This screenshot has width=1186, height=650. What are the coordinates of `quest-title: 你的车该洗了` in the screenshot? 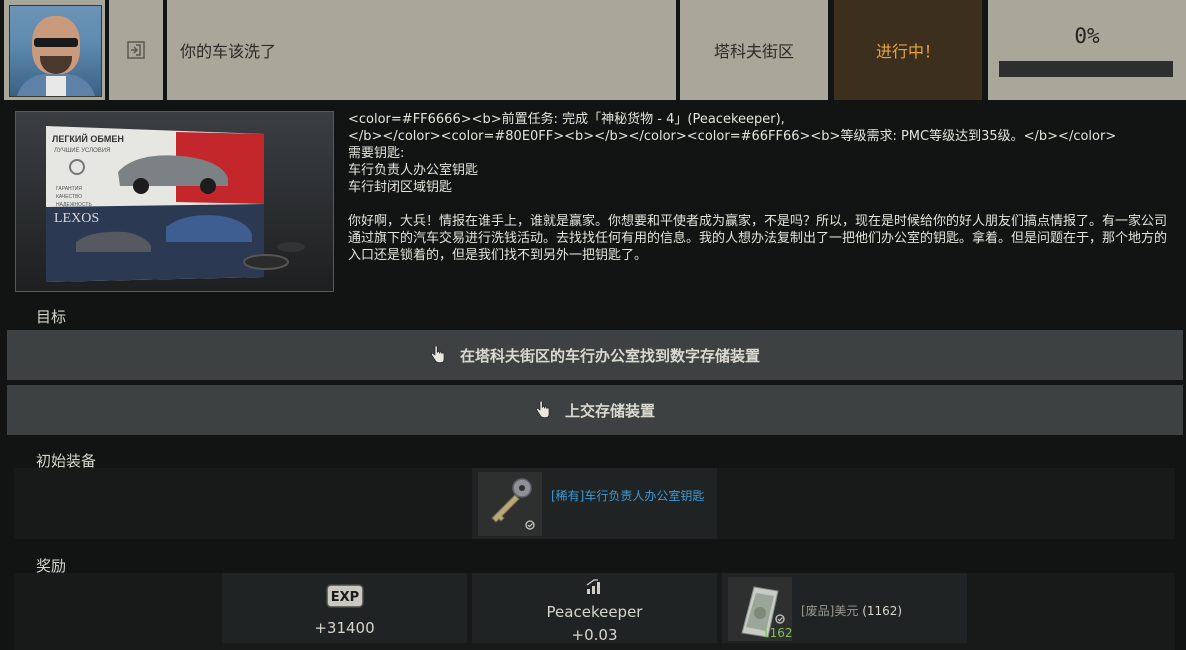 It's located at (421, 50).